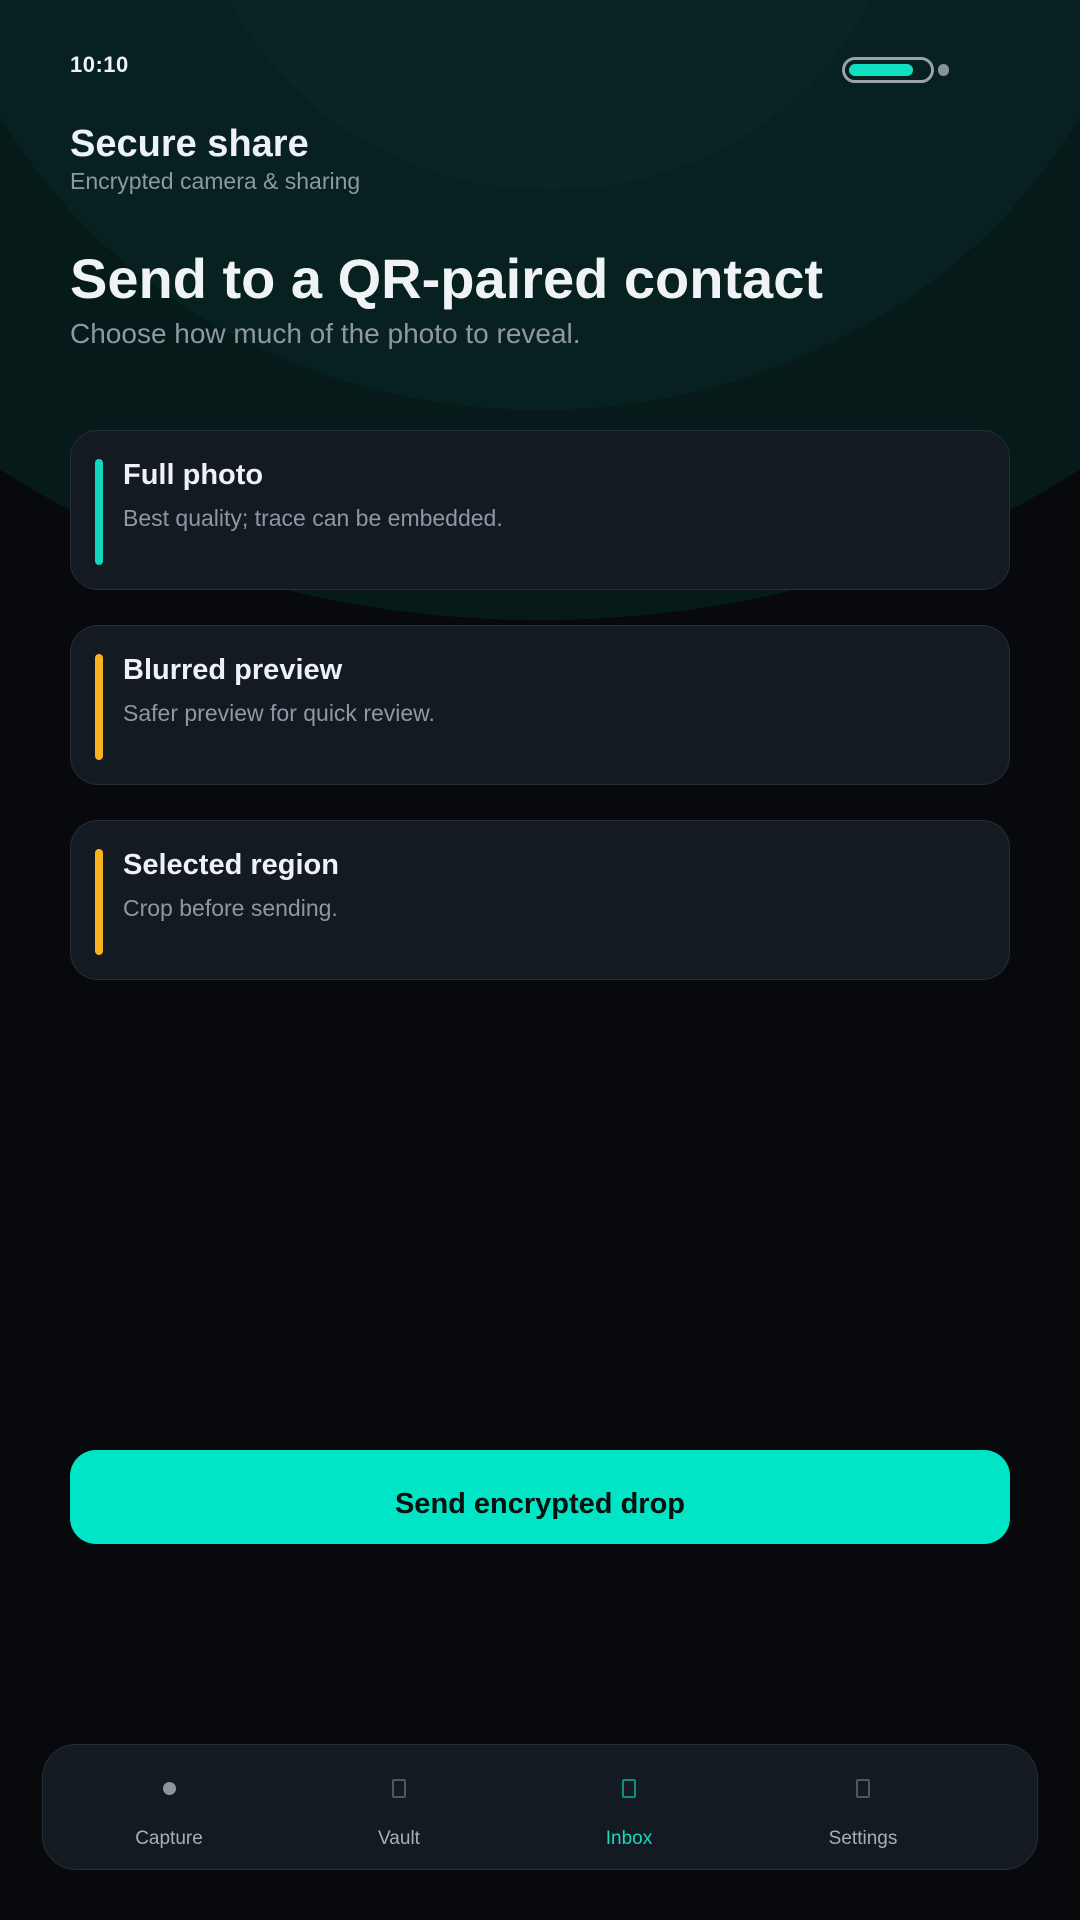 Image resolution: width=1080 pixels, height=1920 pixels. What do you see at coordinates (863, 1807) in the screenshot?
I see `nav-item-settings: Settings` at bounding box center [863, 1807].